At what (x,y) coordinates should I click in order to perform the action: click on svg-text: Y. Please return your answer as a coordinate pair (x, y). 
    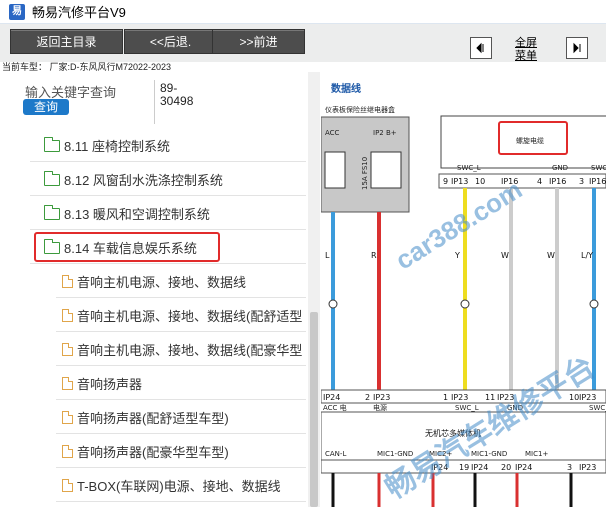
    Looking at the image, I should click on (457, 255).